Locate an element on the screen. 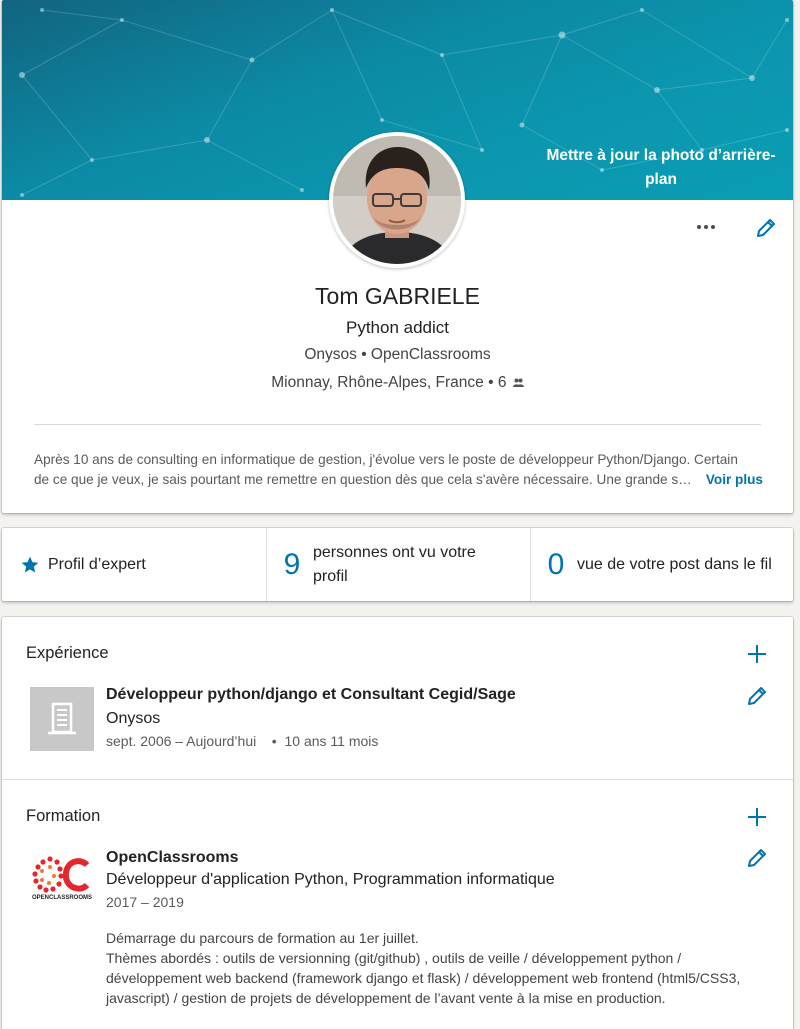 This screenshot has height=1029, width=800. add-experience-button is located at coordinates (757, 654).